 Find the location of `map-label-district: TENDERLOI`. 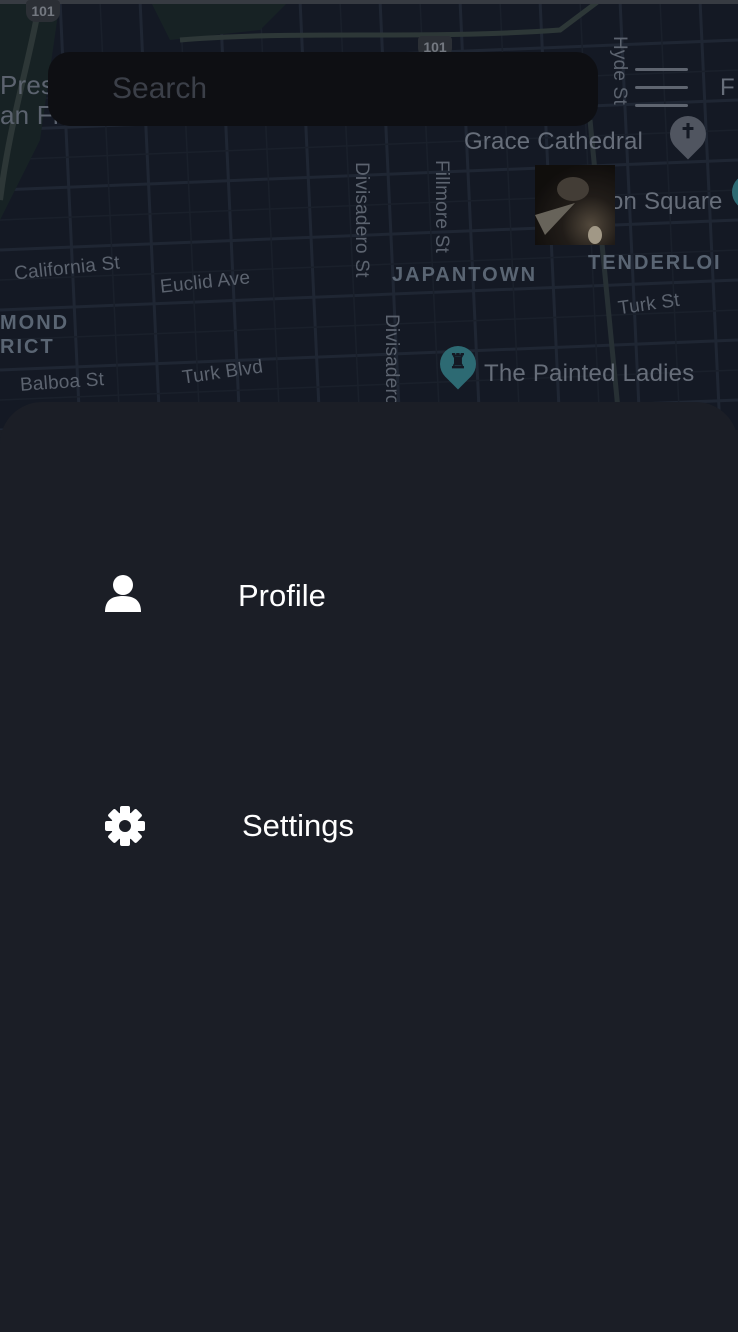

map-label-district: TENDERLOI is located at coordinates (655, 263).